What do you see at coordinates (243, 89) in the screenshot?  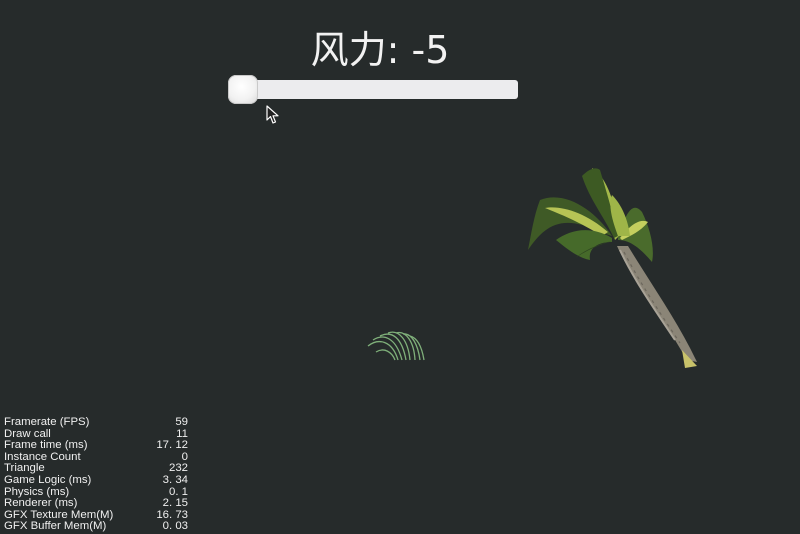 I see `wind-slider-handle` at bounding box center [243, 89].